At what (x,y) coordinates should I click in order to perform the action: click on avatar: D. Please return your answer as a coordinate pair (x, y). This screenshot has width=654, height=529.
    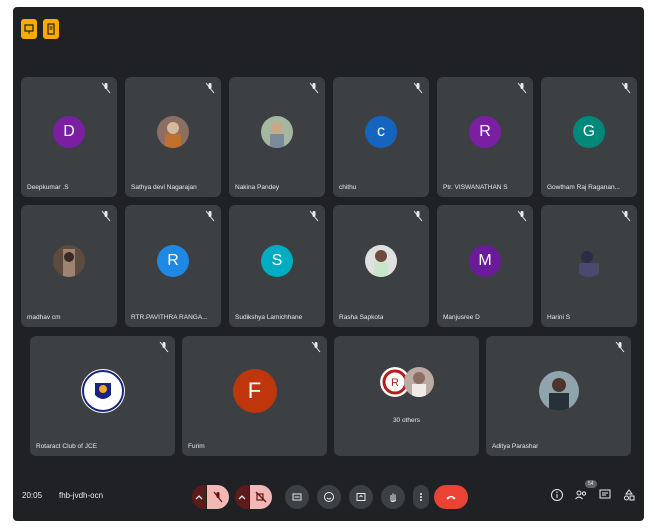
    Looking at the image, I should click on (69, 132).